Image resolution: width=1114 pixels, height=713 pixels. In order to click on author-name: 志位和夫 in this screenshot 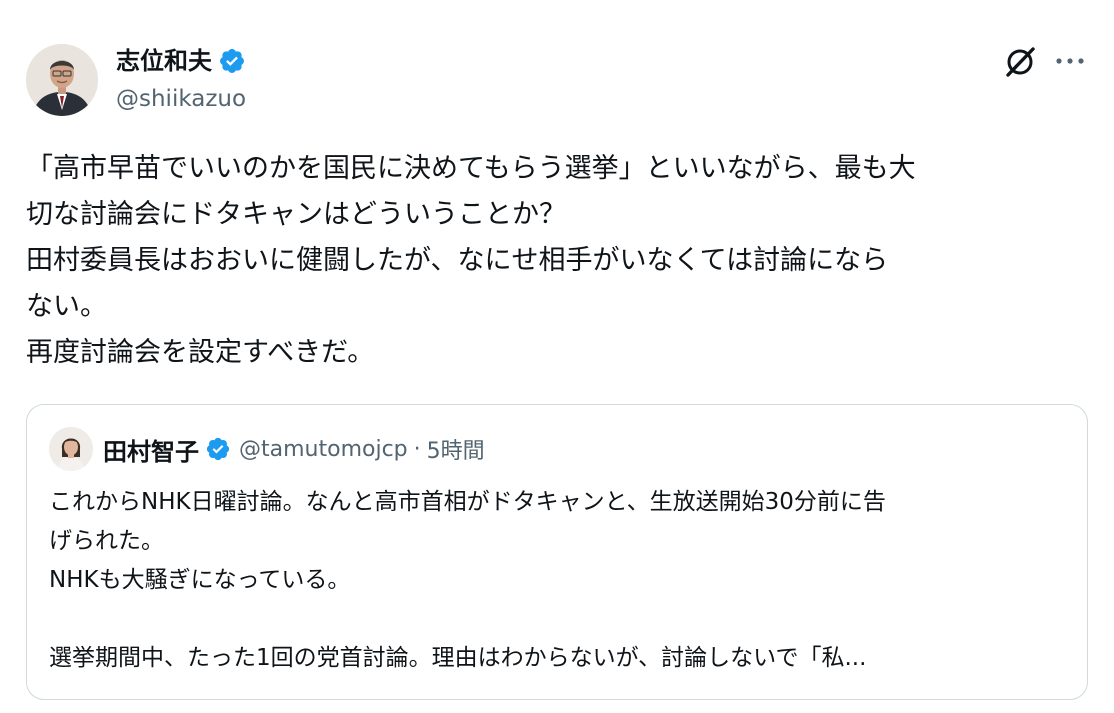, I will do `click(181, 61)`.